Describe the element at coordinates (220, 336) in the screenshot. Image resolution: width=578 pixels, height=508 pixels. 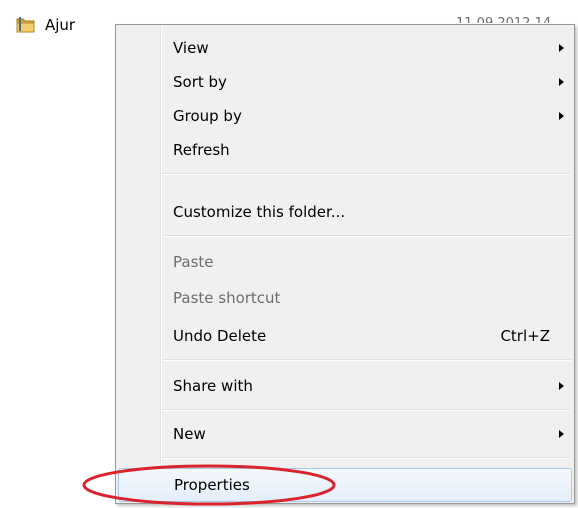
I see `menu-item-label: Undo Delete` at that location.